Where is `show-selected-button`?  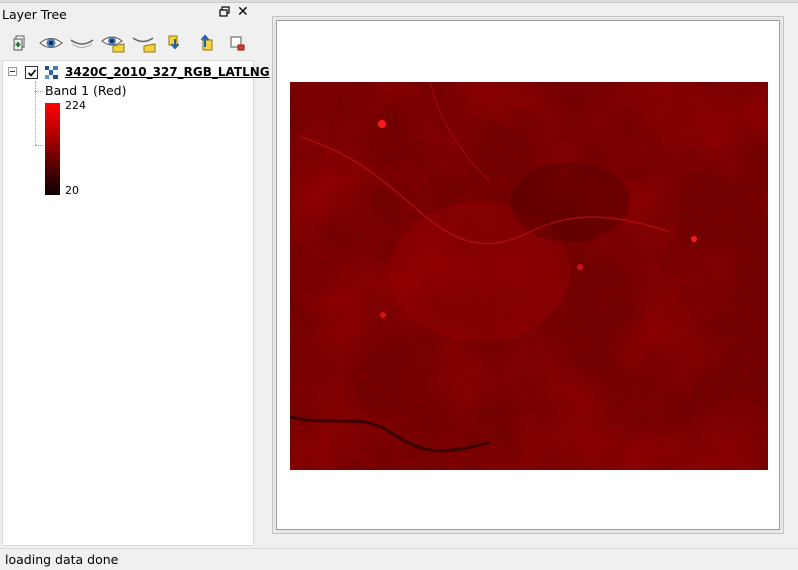
show-selected-button is located at coordinates (112, 43).